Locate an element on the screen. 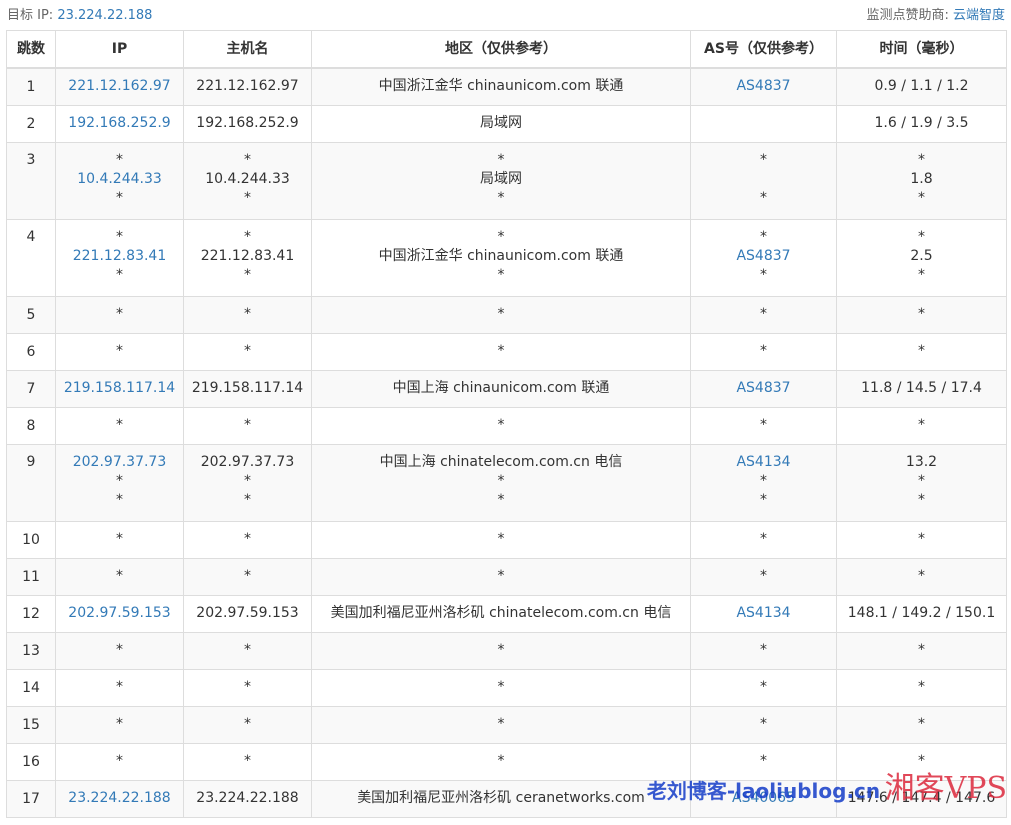 This screenshot has width=1011, height=825. ip-link: 221.12.162.97 is located at coordinates (119, 86).